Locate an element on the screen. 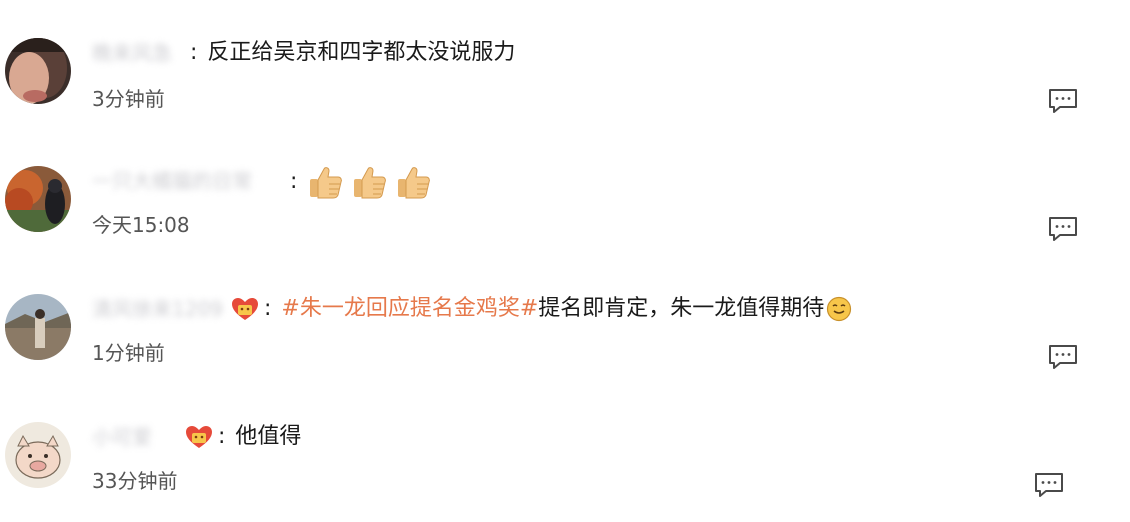  comment-content: : is located at coordinates (362, 182).